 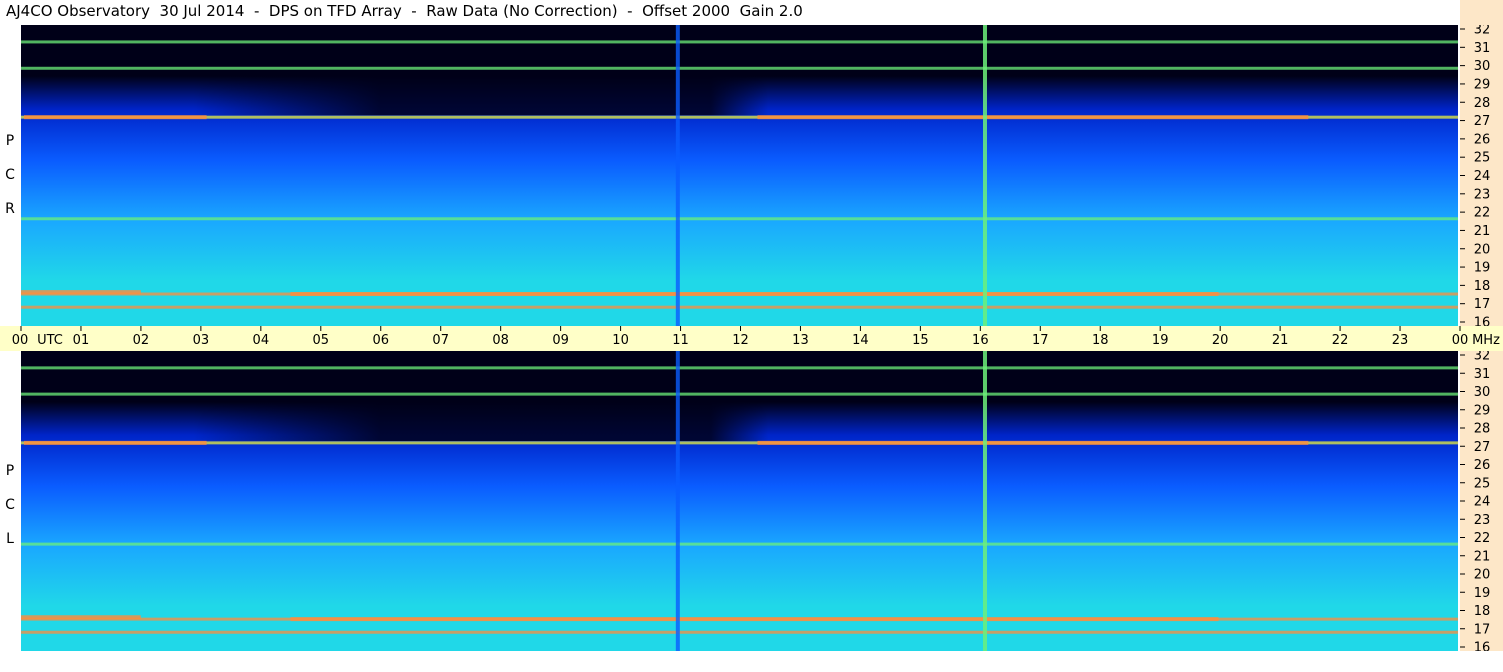 I want to click on frequency-axis-rcp: 32 31 30 29 28 27 26 25 24 23 22 21 20 19 18 17 16, so click(x=1481, y=175).